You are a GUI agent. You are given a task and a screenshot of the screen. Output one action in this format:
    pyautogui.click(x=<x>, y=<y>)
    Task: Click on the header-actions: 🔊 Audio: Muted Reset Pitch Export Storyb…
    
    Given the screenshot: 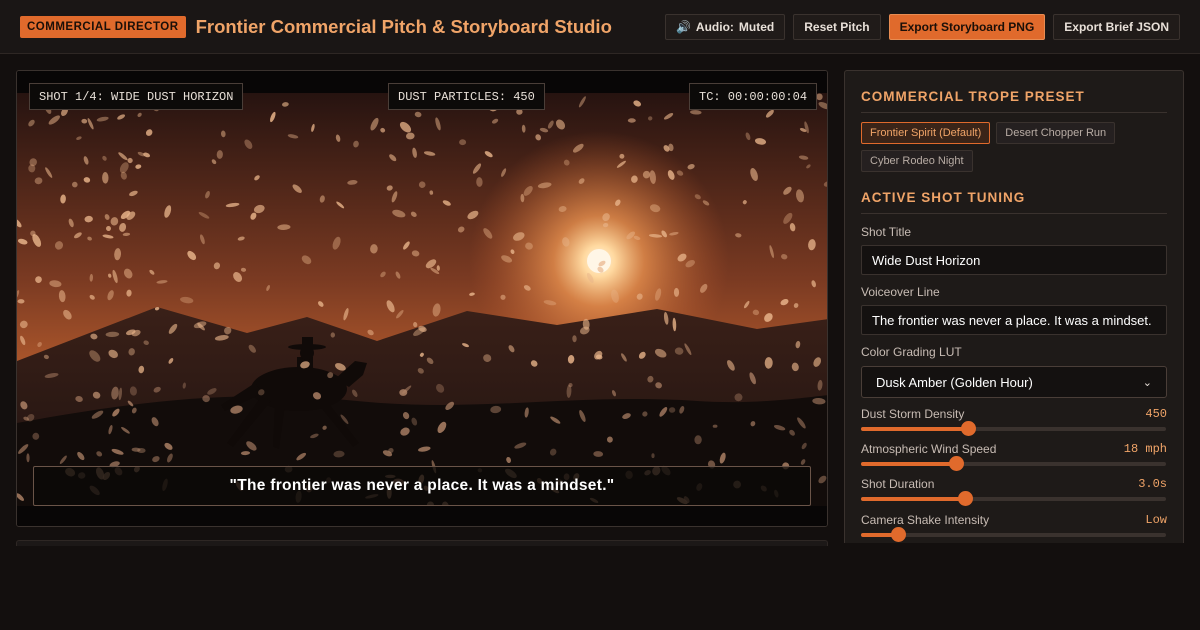 What is the action you would take?
    pyautogui.click(x=922, y=26)
    